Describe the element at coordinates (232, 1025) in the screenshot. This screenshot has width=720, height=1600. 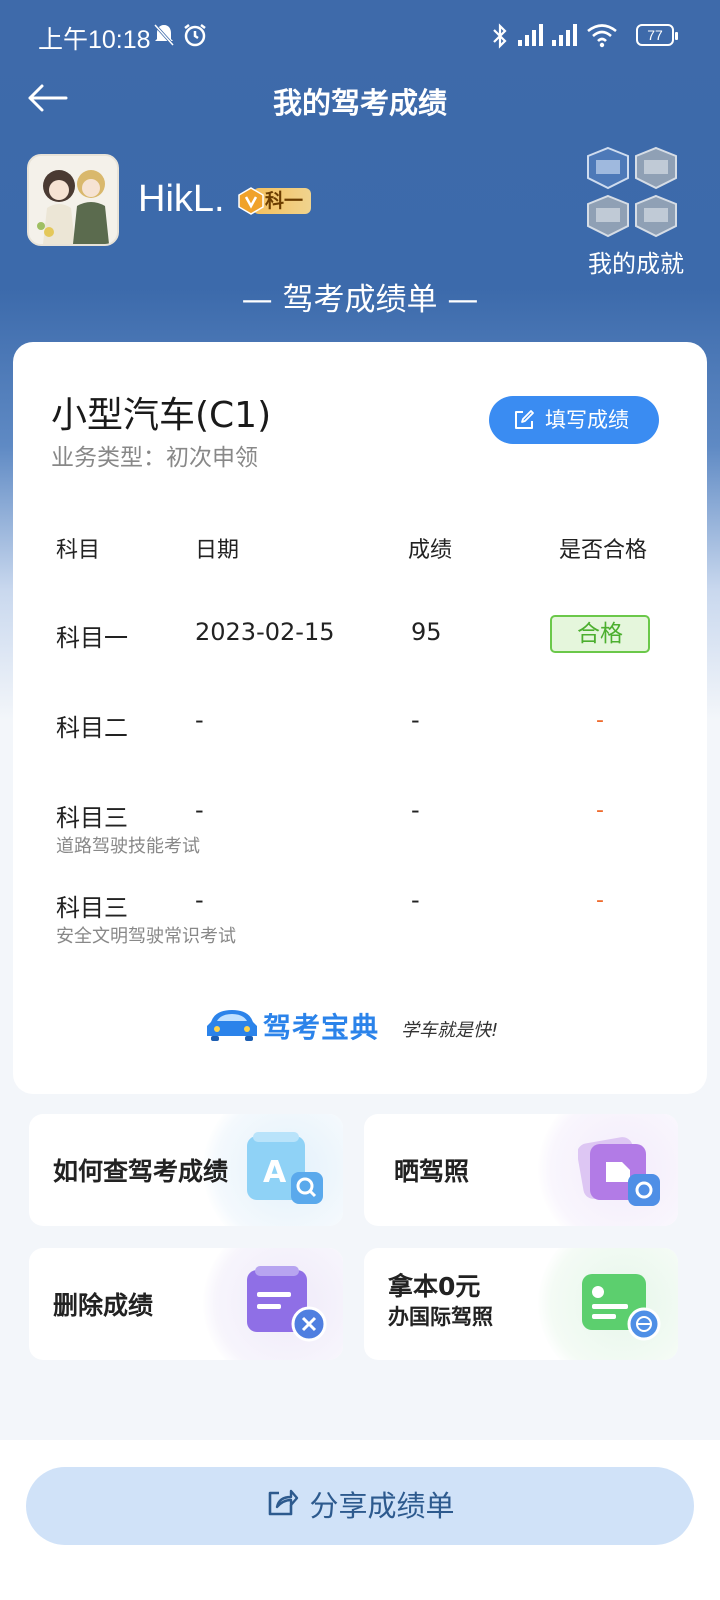
I see `car-logo-icon` at that location.